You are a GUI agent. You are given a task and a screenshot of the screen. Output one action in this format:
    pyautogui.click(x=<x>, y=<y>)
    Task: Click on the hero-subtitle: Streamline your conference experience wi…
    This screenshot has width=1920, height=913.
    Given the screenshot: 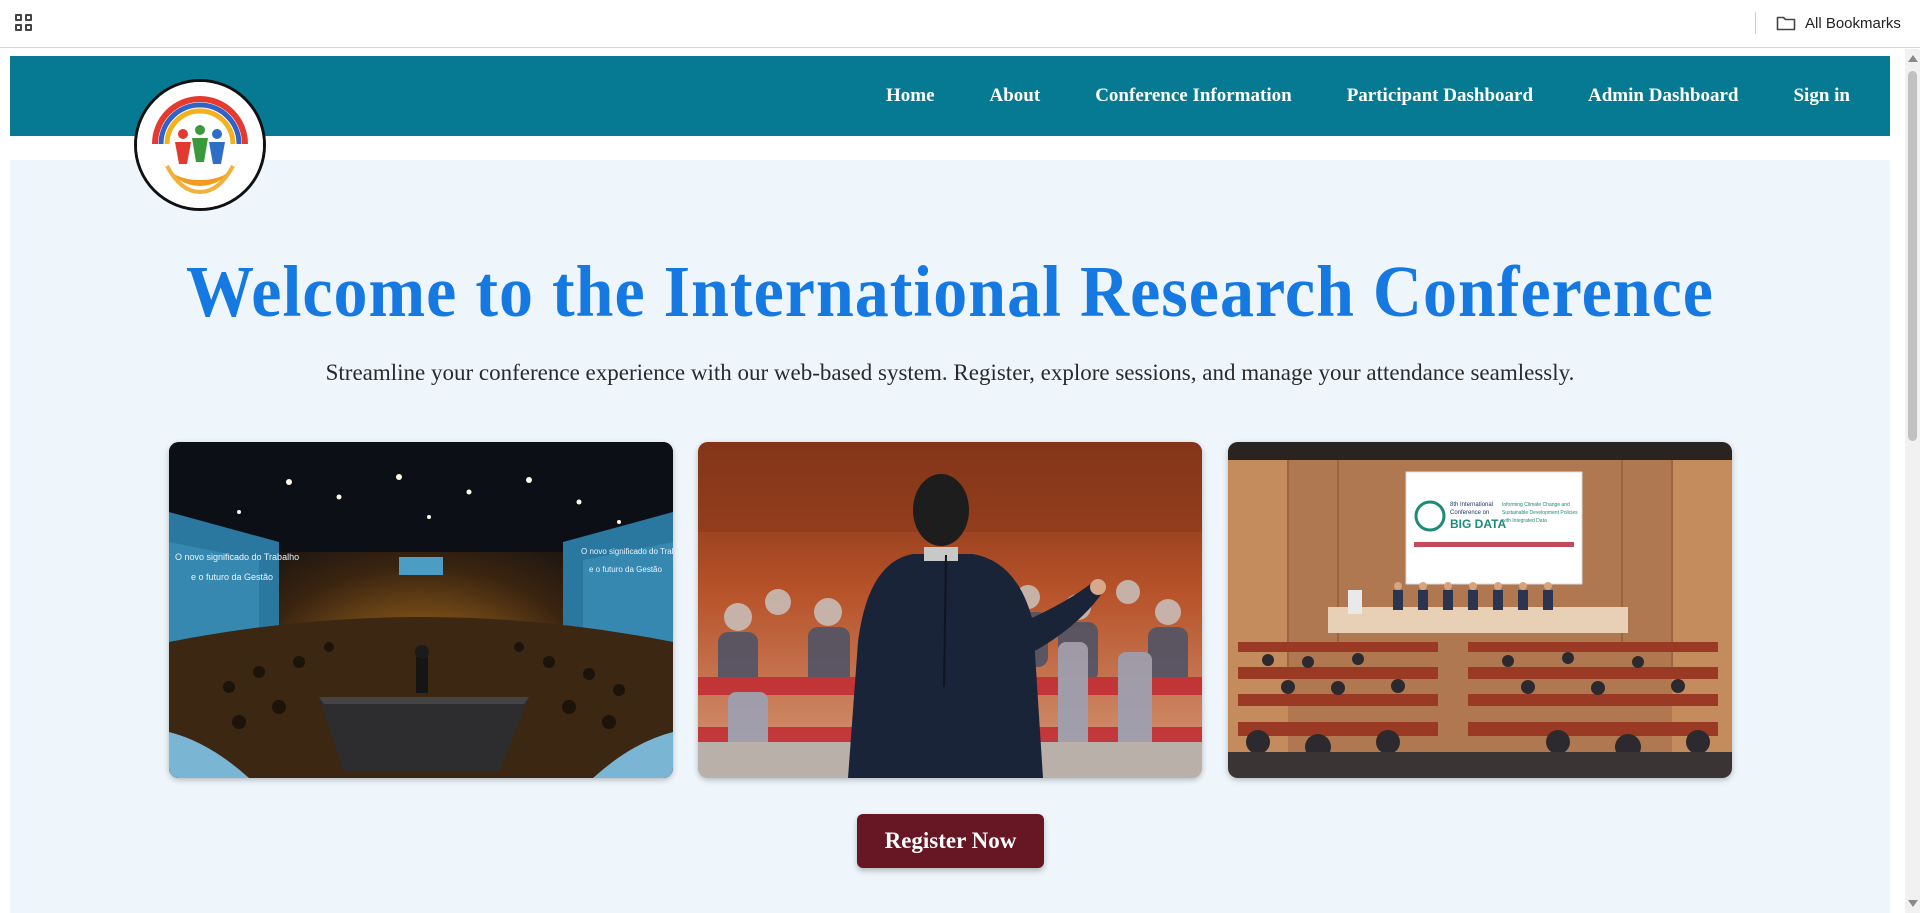 What is the action you would take?
    pyautogui.click(x=950, y=372)
    